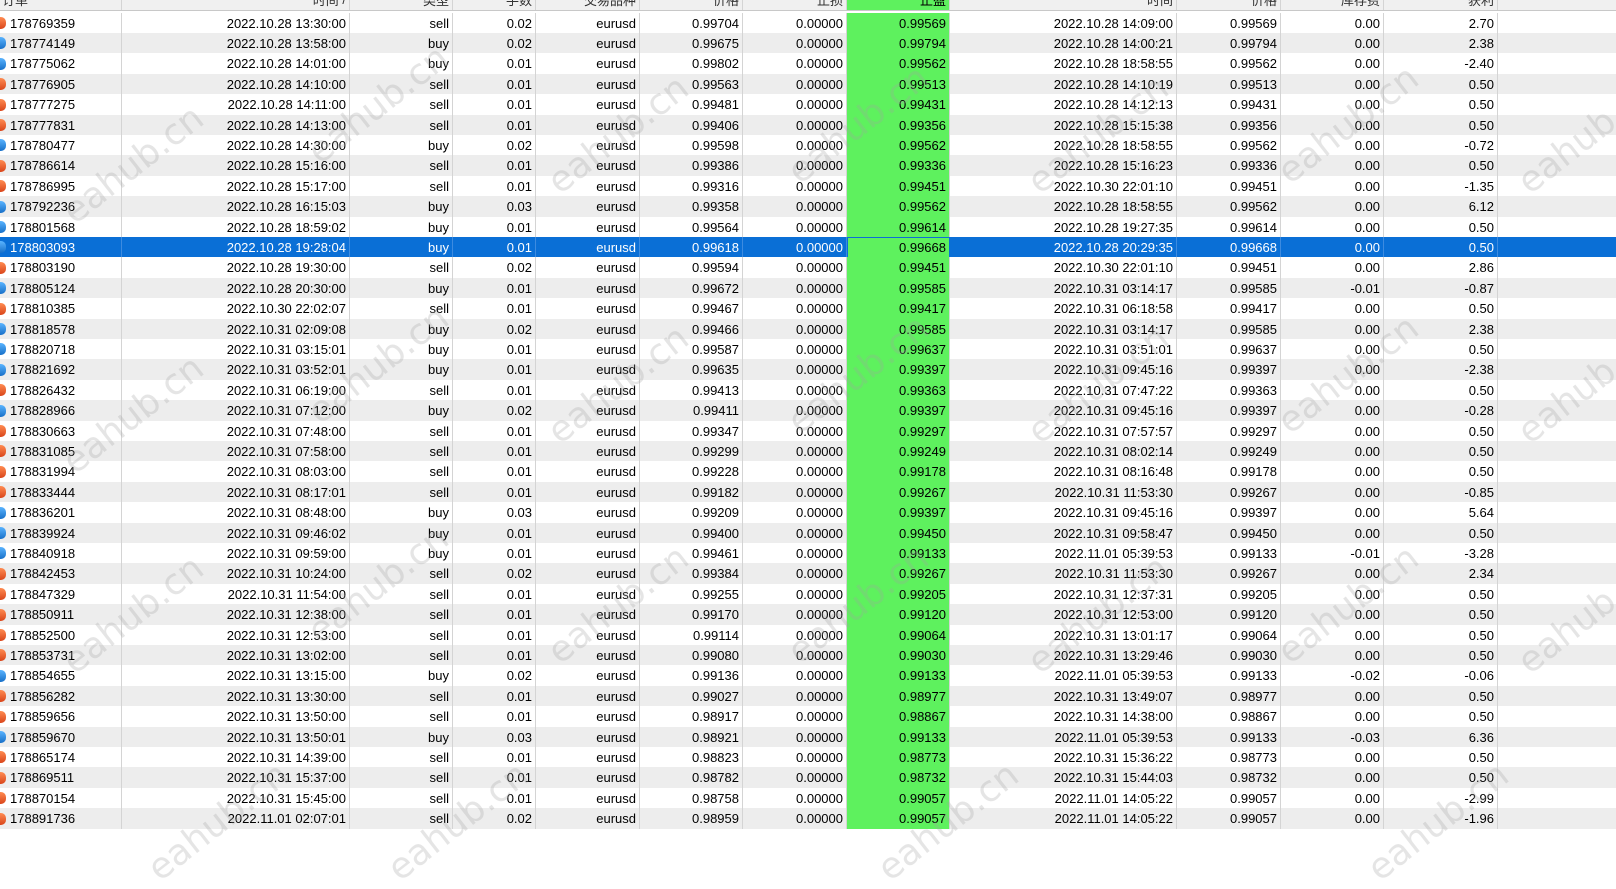 The height and width of the screenshot is (889, 1616). Describe the element at coordinates (1063, 451) in the screenshot. I see `cell-close-time: 2022.10.31 08:02:14` at that location.